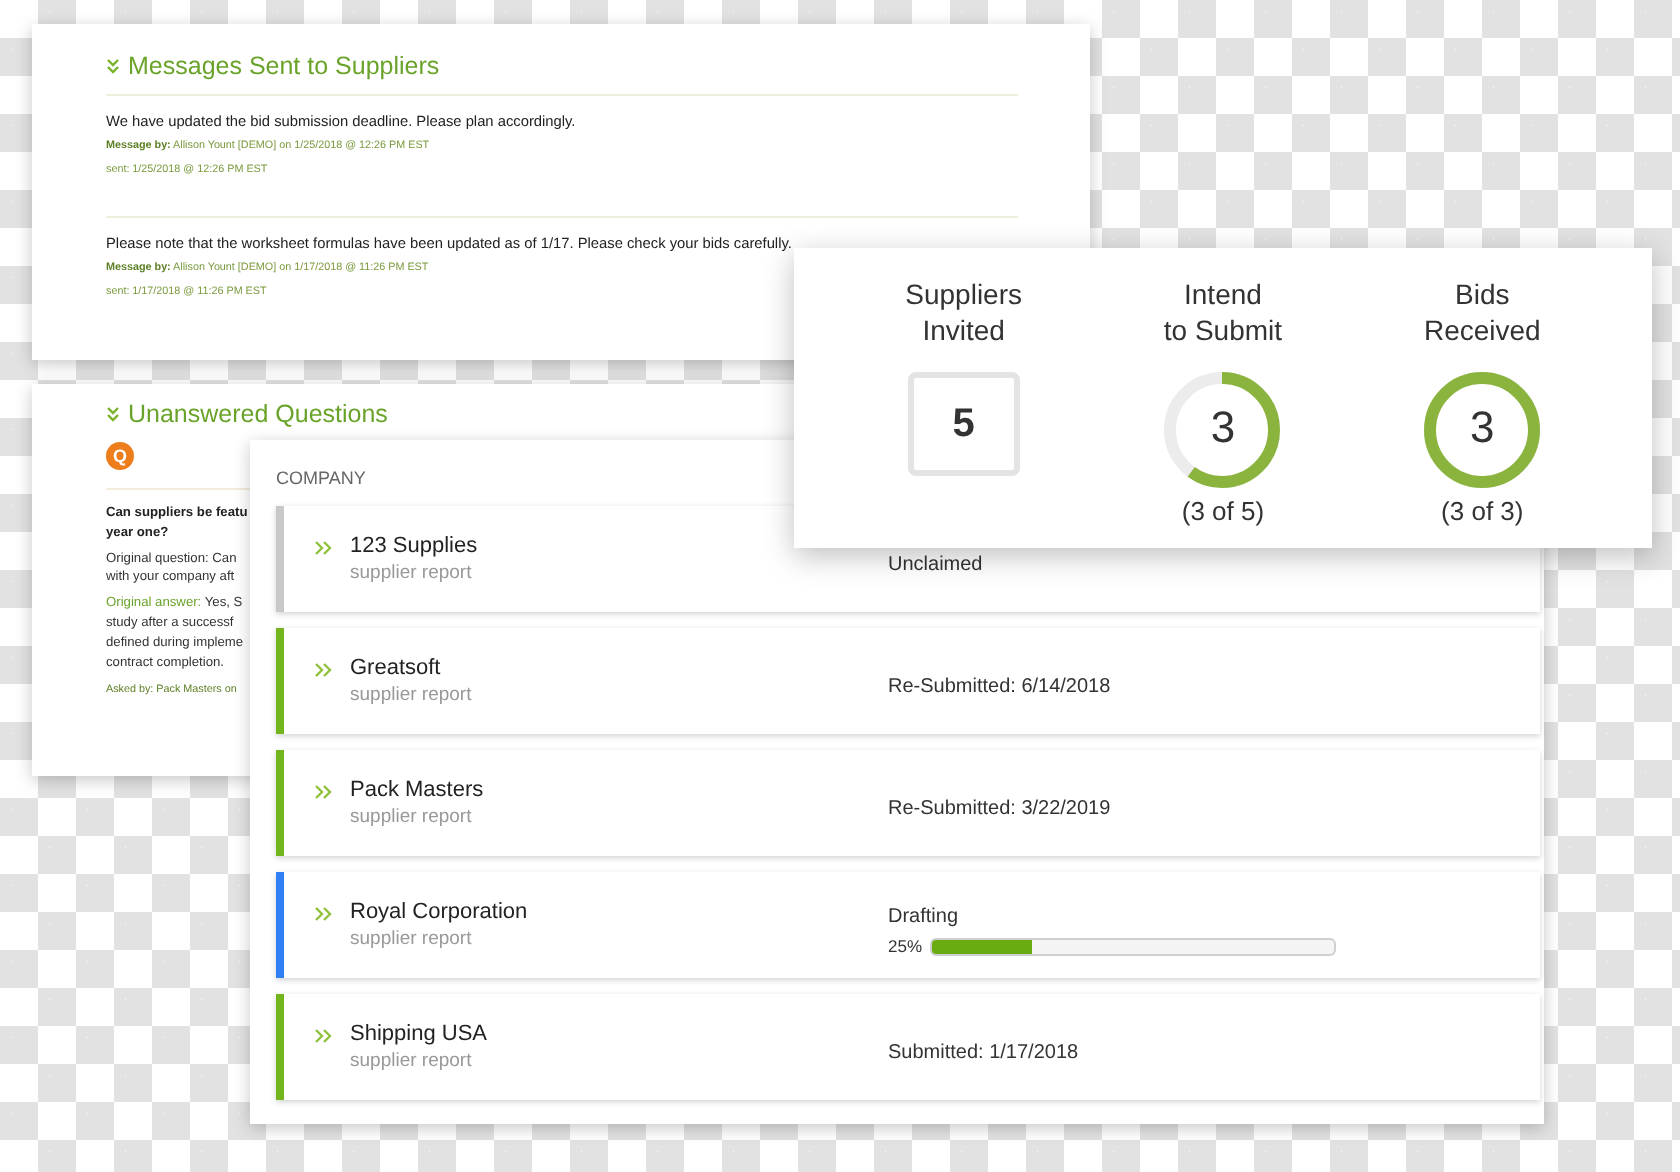  Describe the element at coordinates (417, 790) in the screenshot. I see `supplier-name: Pack Masters` at that location.